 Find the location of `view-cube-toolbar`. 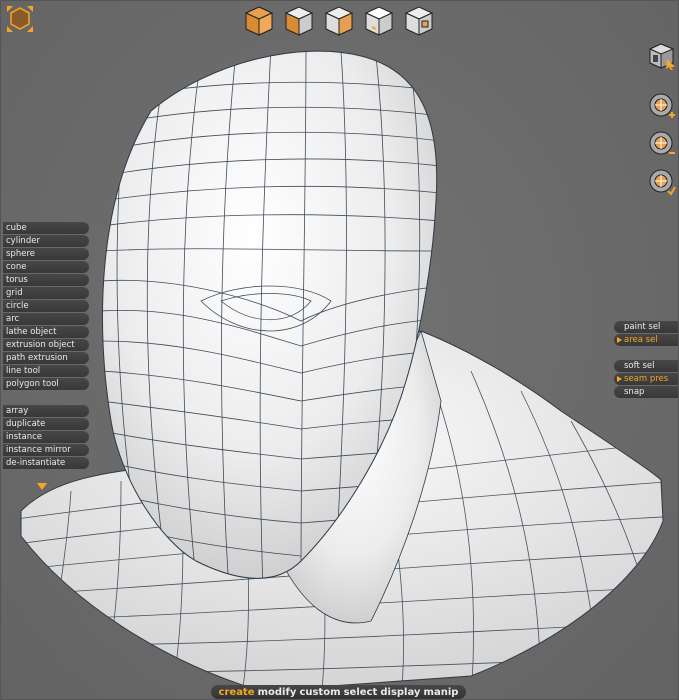

view-cube-toolbar is located at coordinates (339, 21).